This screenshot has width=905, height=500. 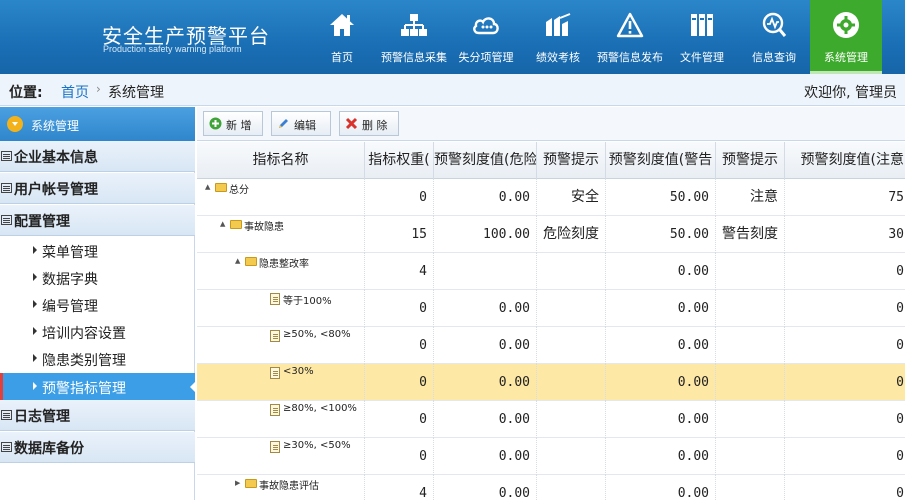 I want to click on cell-tip2: 警告刻度, so click(x=750, y=234).